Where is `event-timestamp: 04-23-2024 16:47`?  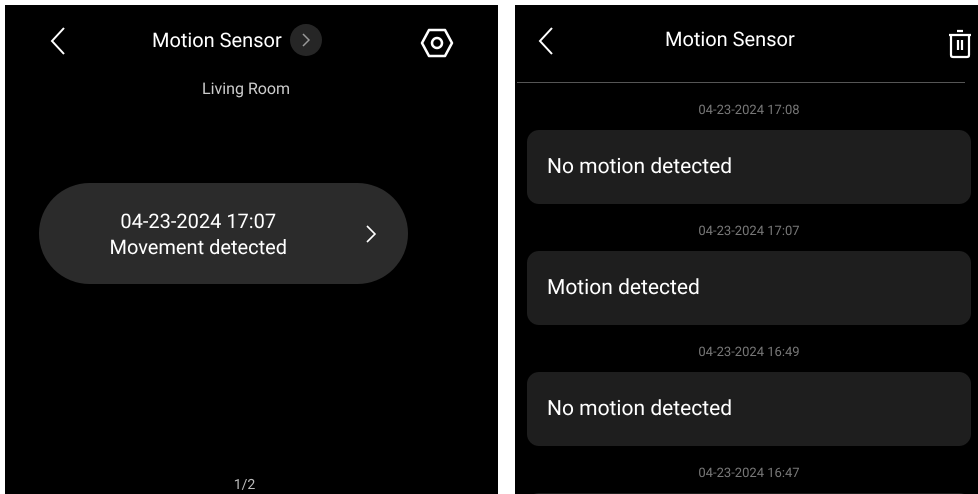
event-timestamp: 04-23-2024 16:47 is located at coordinates (749, 474).